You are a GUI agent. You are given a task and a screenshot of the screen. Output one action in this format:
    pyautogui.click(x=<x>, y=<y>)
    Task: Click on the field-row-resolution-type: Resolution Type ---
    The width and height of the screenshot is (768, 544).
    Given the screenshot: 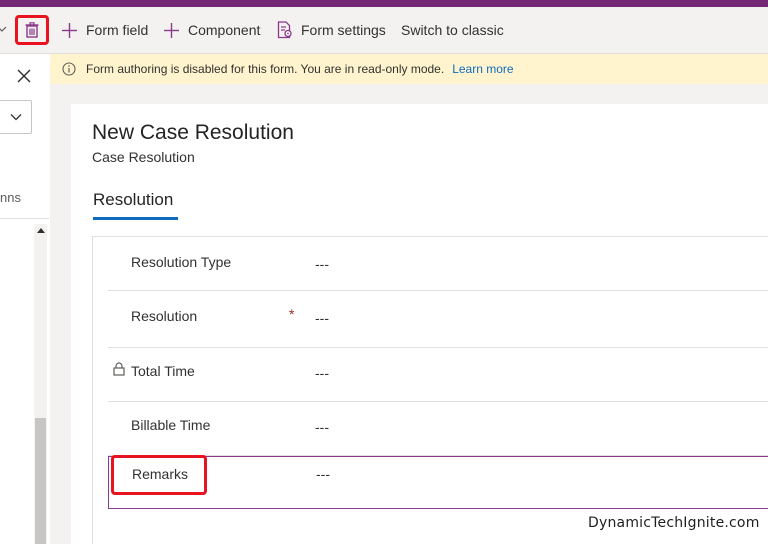 What is the action you would take?
    pyautogui.click(x=438, y=264)
    